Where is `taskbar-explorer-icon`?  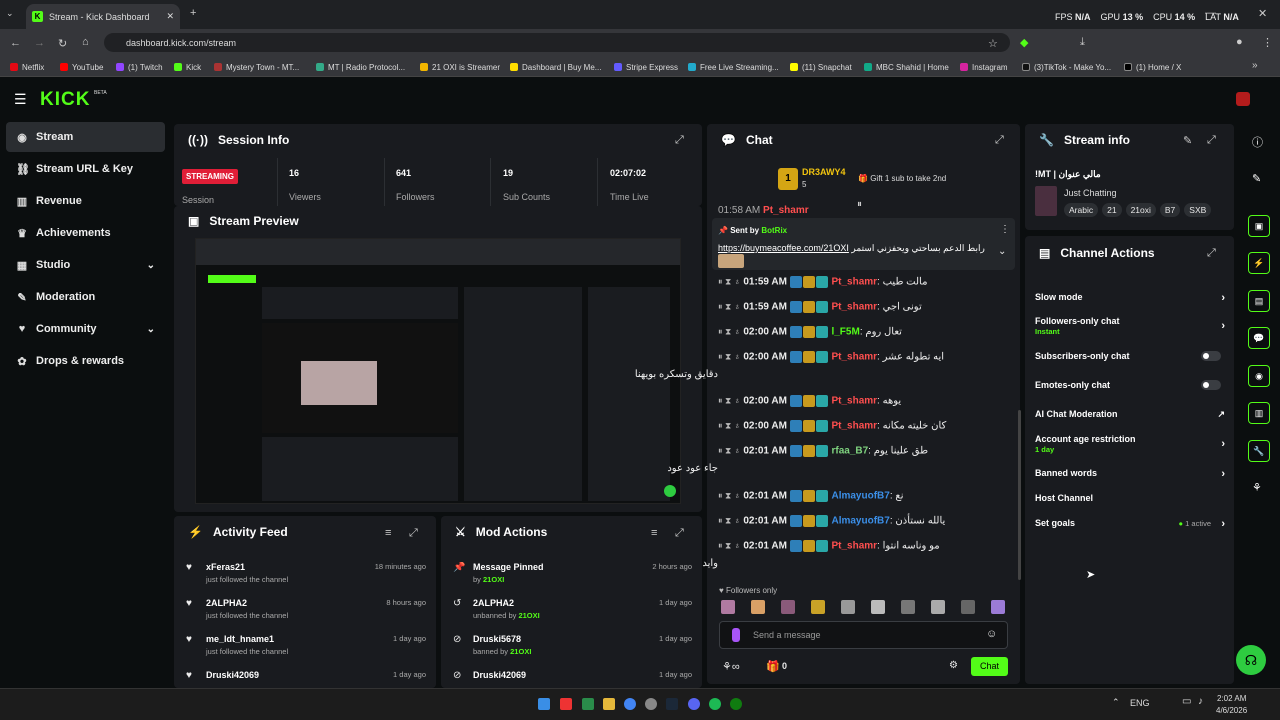
taskbar-explorer-icon is located at coordinates (609, 704).